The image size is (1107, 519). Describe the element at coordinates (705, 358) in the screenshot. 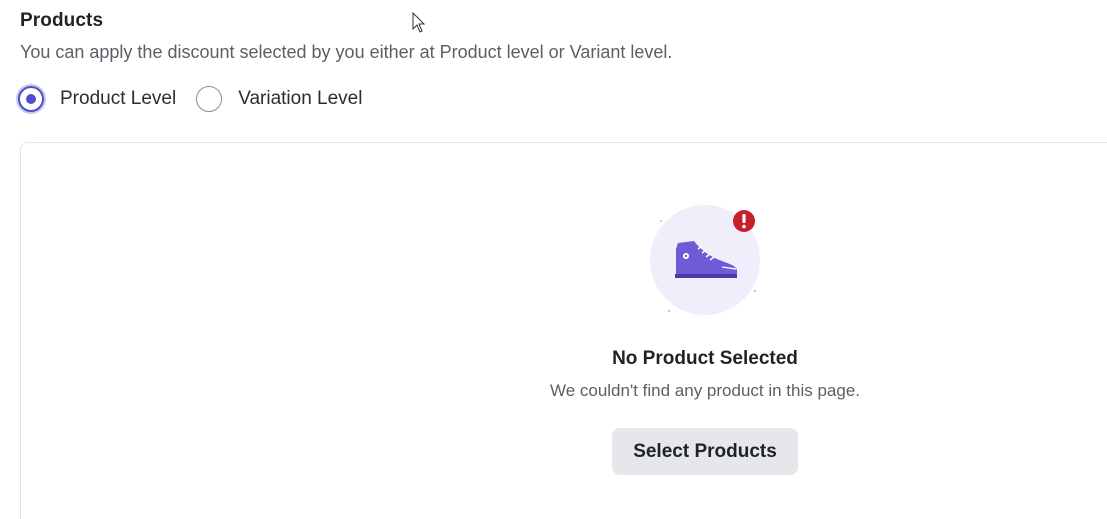

I see `empty-state-title: No Product Selected` at that location.